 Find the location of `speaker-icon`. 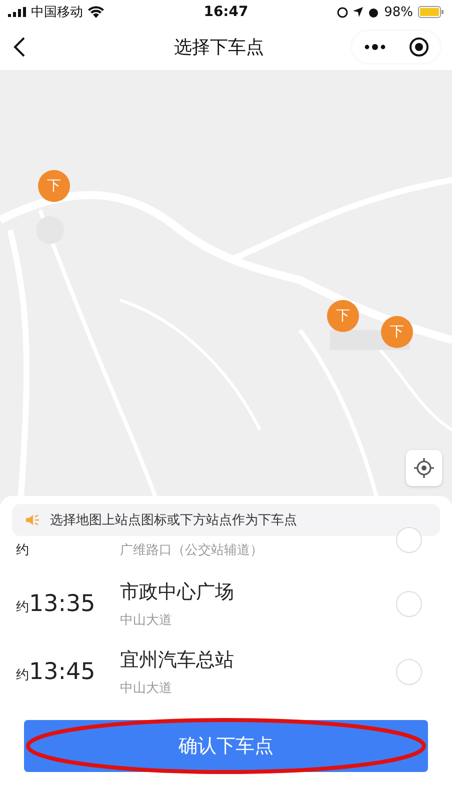

speaker-icon is located at coordinates (33, 520).